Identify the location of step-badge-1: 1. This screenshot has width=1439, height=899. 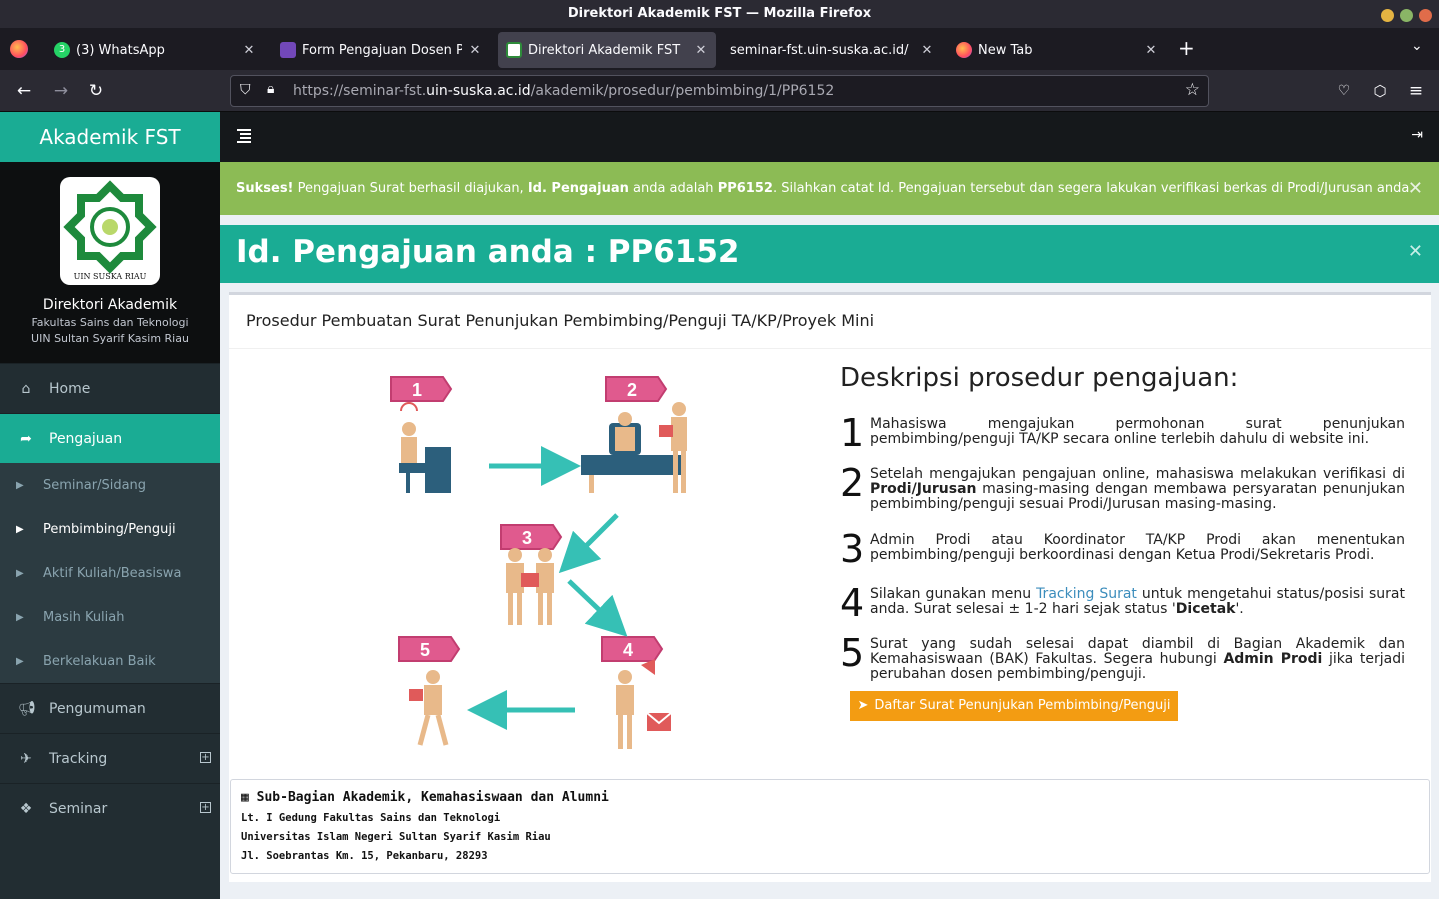
(421, 389).